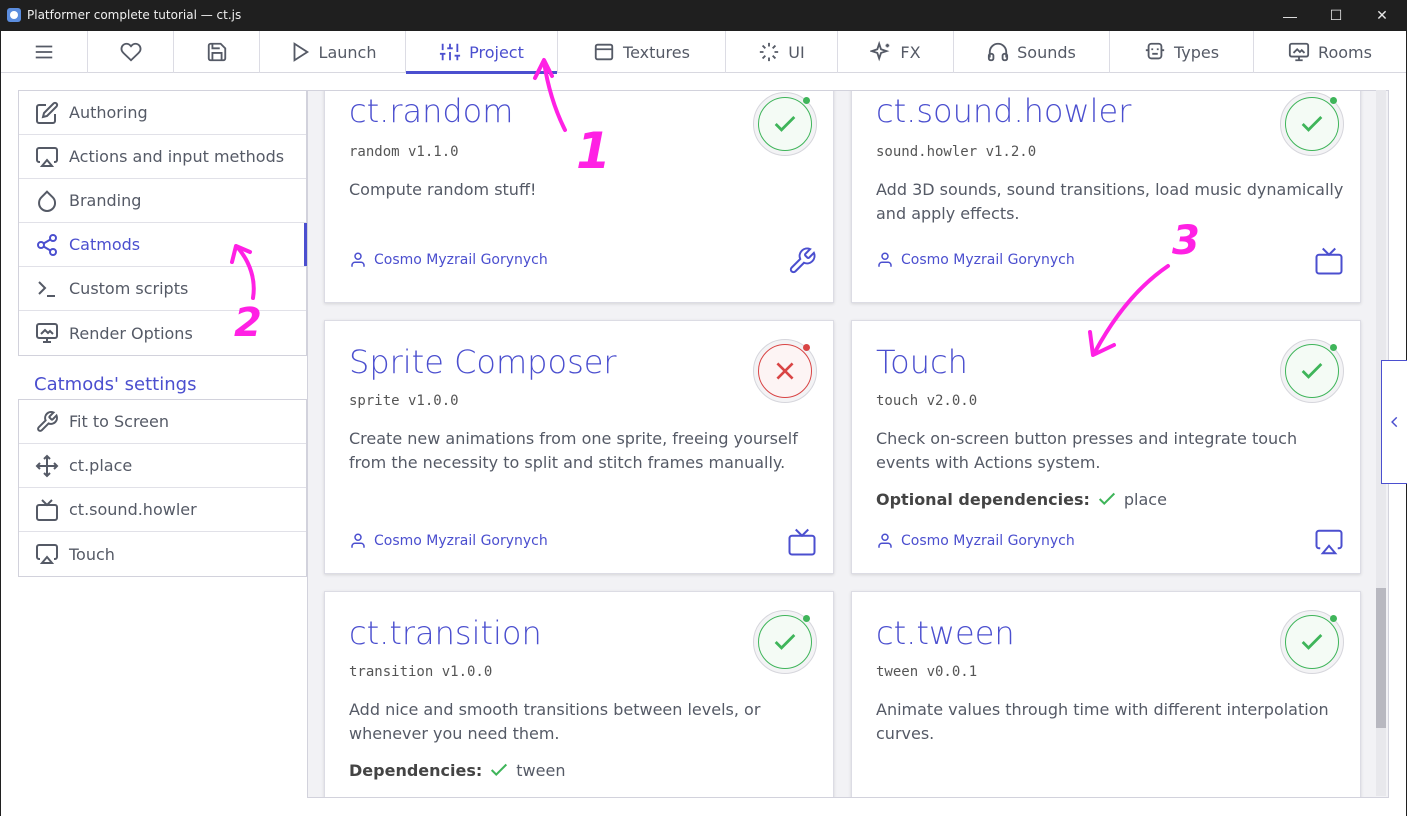  Describe the element at coordinates (248, 323) in the screenshot. I see `annotation-2: 2` at that location.